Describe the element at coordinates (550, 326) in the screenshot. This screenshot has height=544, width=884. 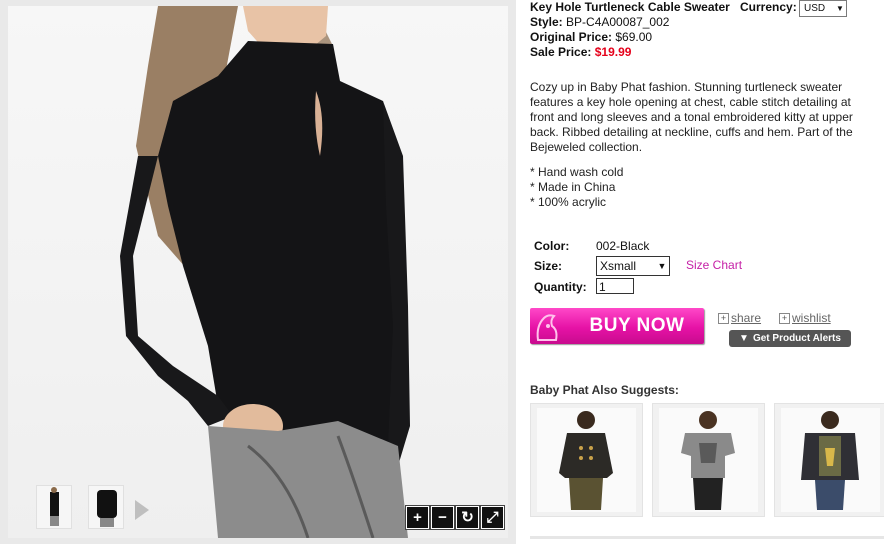
I see `cat-logo-icon` at that location.